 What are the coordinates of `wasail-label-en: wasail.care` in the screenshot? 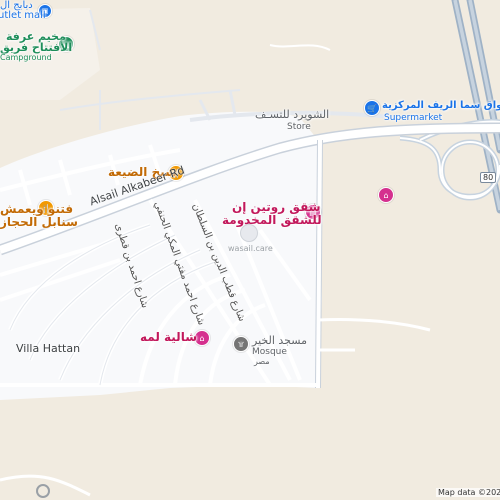 It's located at (250, 248).